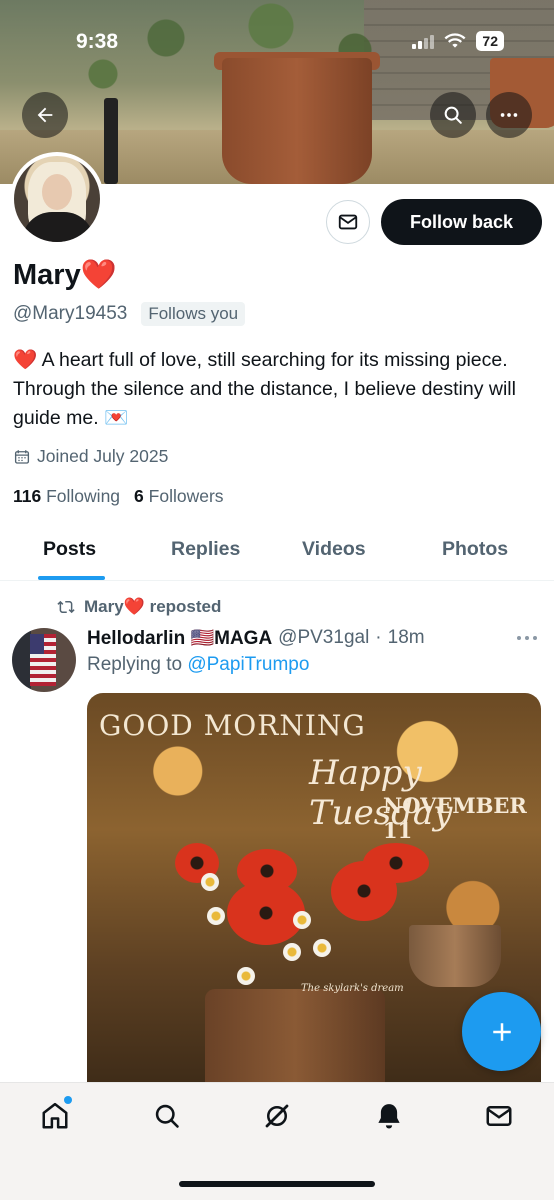 This screenshot has height=1200, width=554. I want to click on message-button, so click(348, 222).